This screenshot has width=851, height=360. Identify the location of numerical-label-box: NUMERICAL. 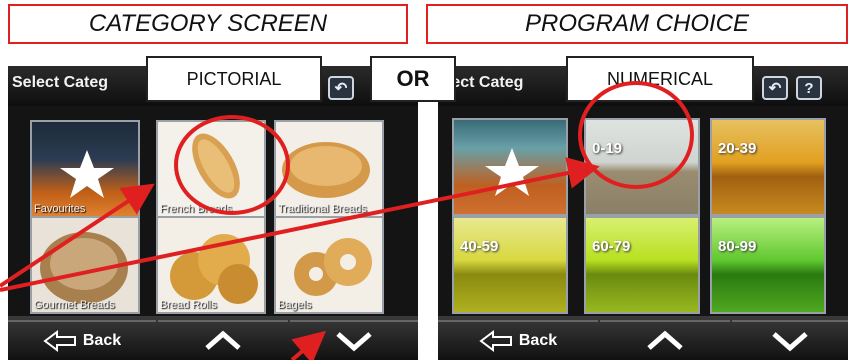
(660, 79).